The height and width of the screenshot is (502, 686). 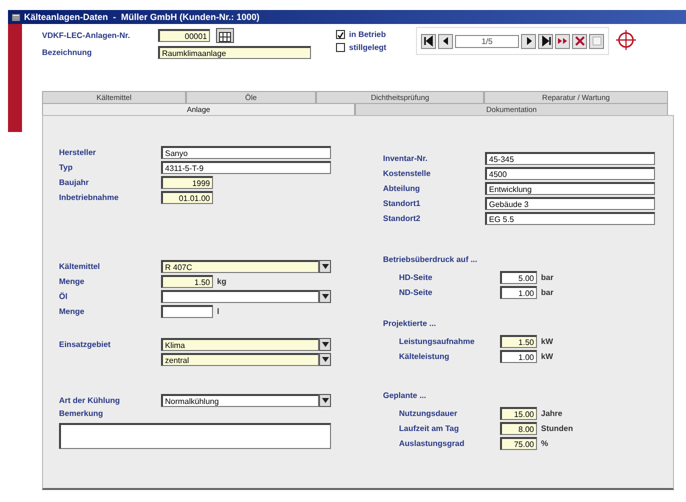 What do you see at coordinates (63, 296) in the screenshot?
I see `field-label: Öl` at bounding box center [63, 296].